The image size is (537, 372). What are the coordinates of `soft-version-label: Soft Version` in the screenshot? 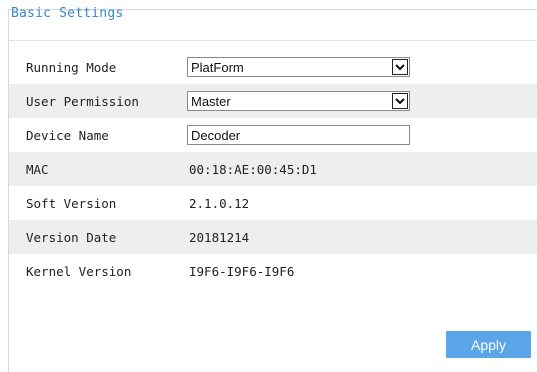 It's located at (71, 203).